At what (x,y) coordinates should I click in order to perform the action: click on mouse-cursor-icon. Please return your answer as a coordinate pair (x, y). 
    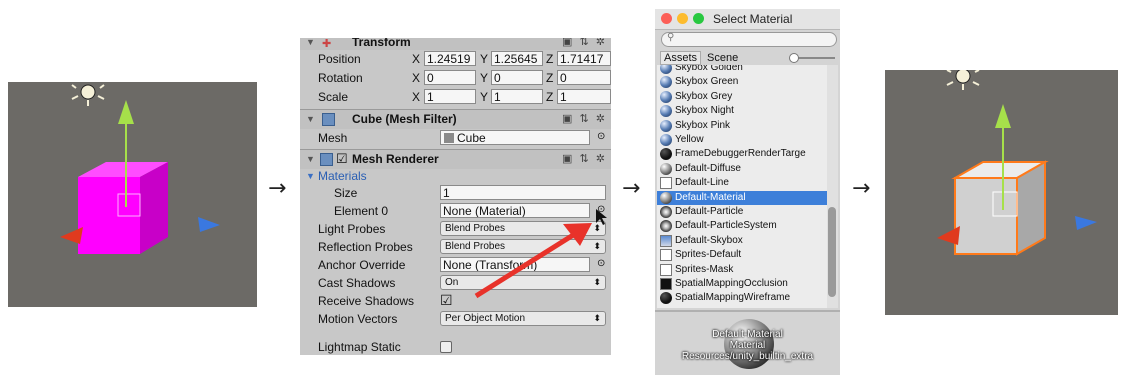
    Looking at the image, I should click on (601, 217).